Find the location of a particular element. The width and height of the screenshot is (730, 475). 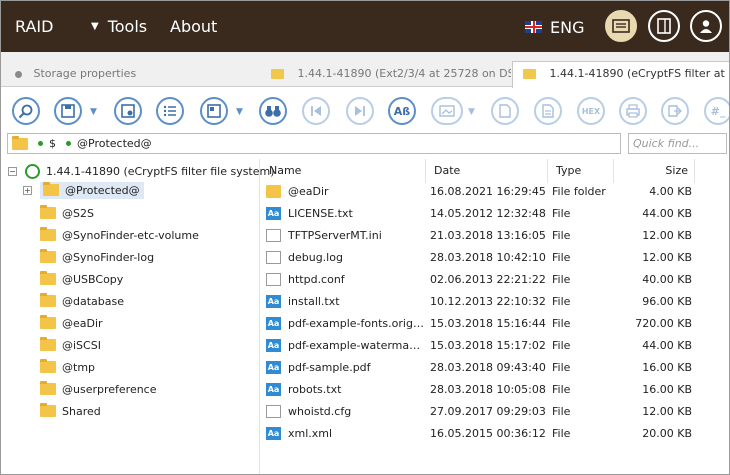

user-account-button is located at coordinates (706, 26).